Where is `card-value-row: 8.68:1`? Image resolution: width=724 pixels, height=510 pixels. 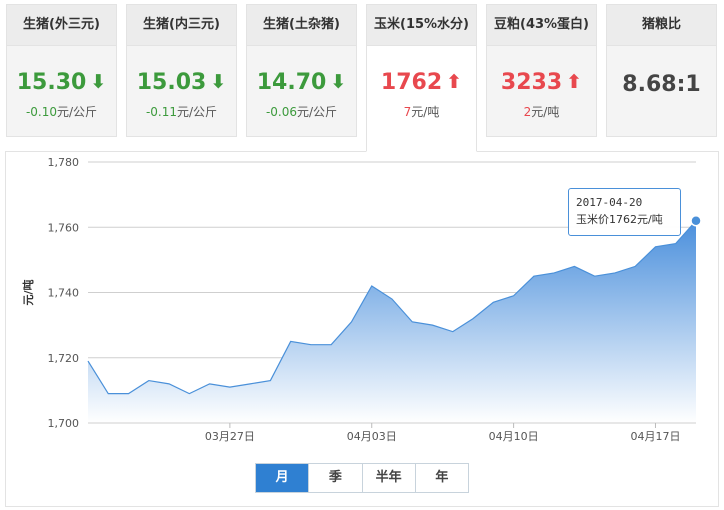 card-value-row: 8.68:1 is located at coordinates (661, 84).